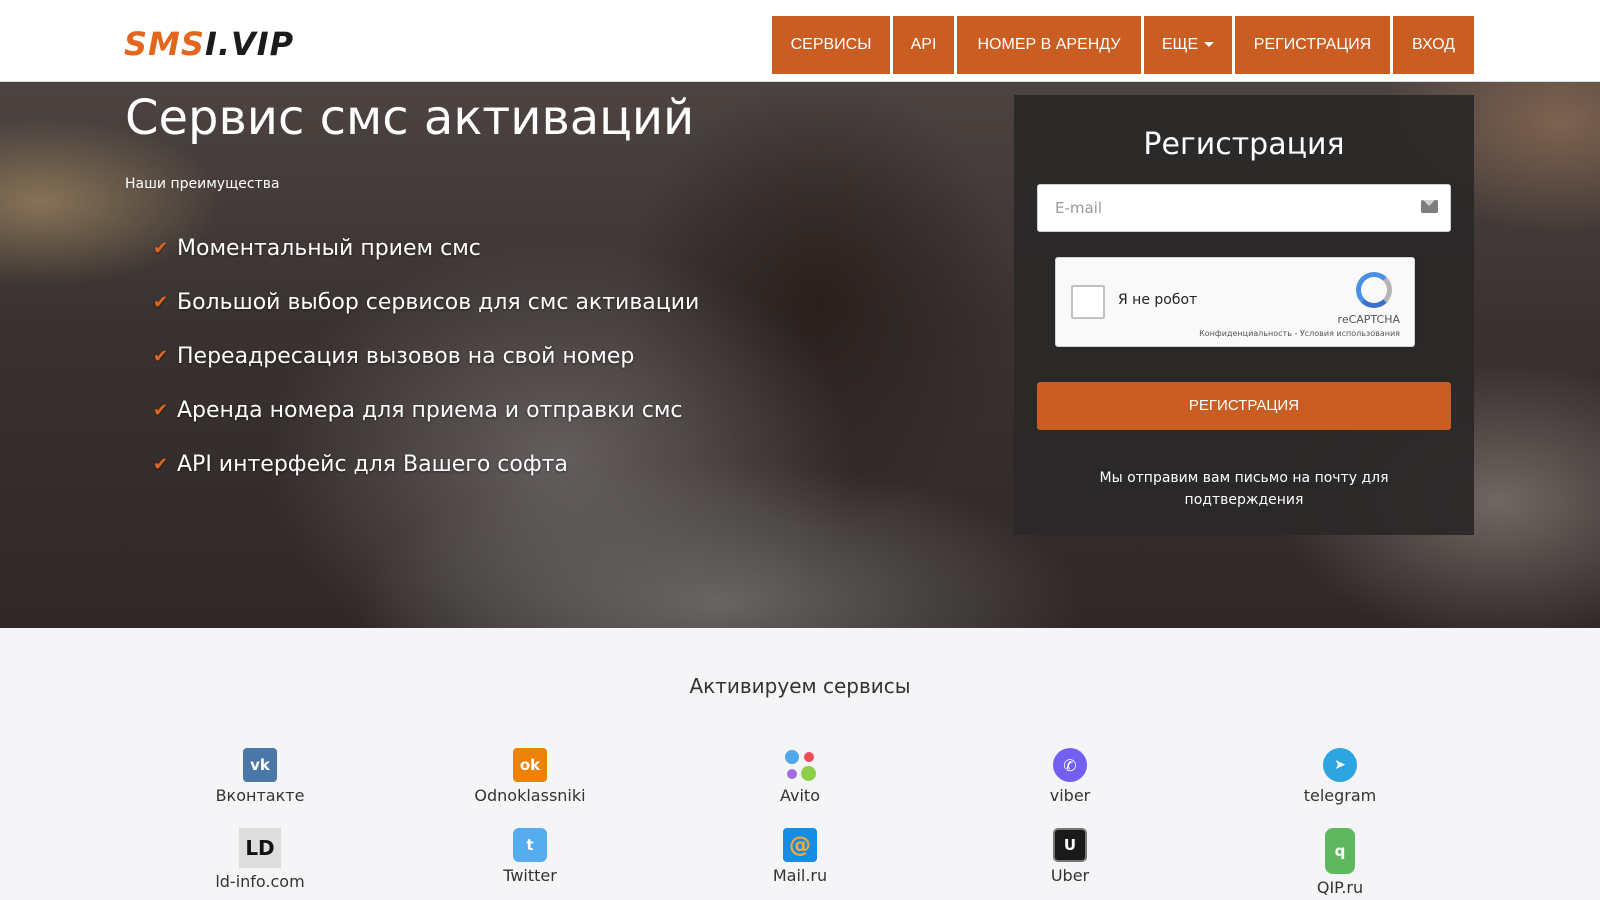 The height and width of the screenshot is (900, 1600). What do you see at coordinates (1070, 875) in the screenshot?
I see `service-label: Uber` at bounding box center [1070, 875].